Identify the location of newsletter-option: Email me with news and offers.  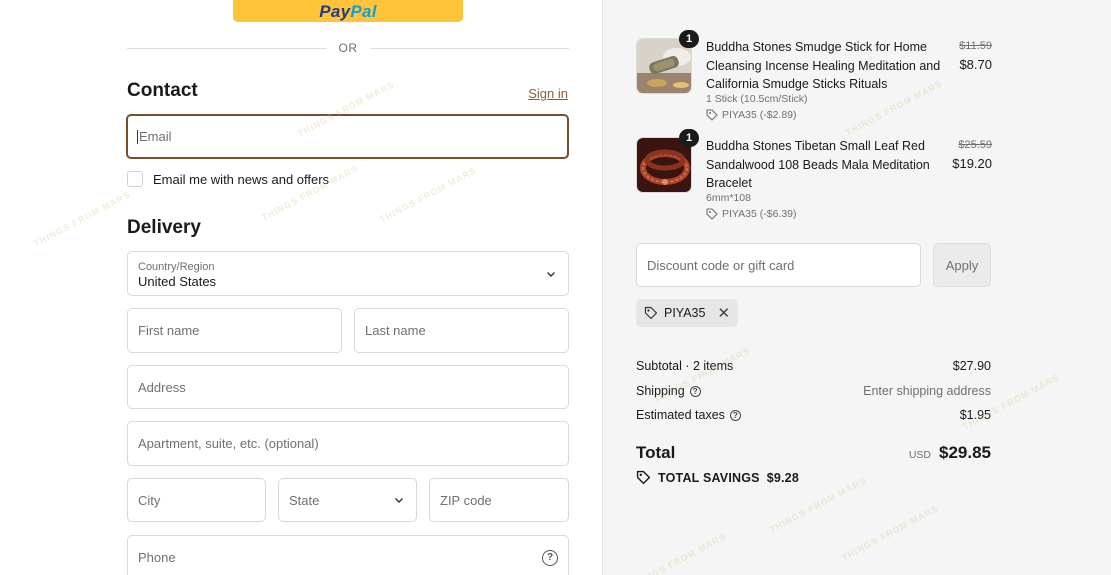
(228, 179).